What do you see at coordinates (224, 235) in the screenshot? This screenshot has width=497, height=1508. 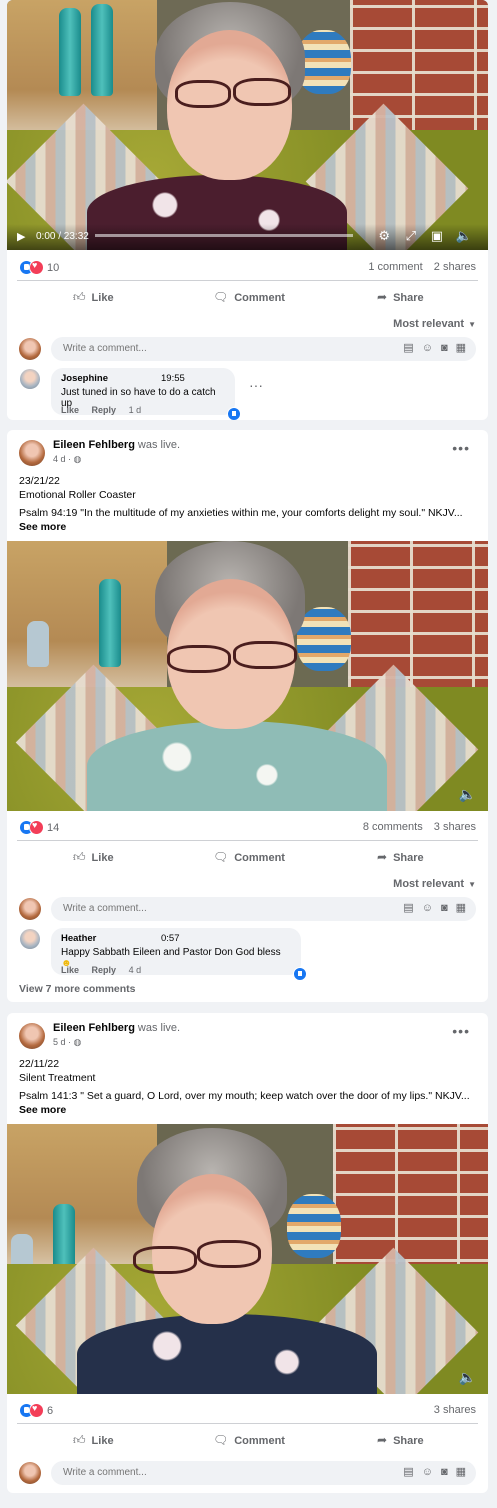 I see `video-progress-bar` at bounding box center [224, 235].